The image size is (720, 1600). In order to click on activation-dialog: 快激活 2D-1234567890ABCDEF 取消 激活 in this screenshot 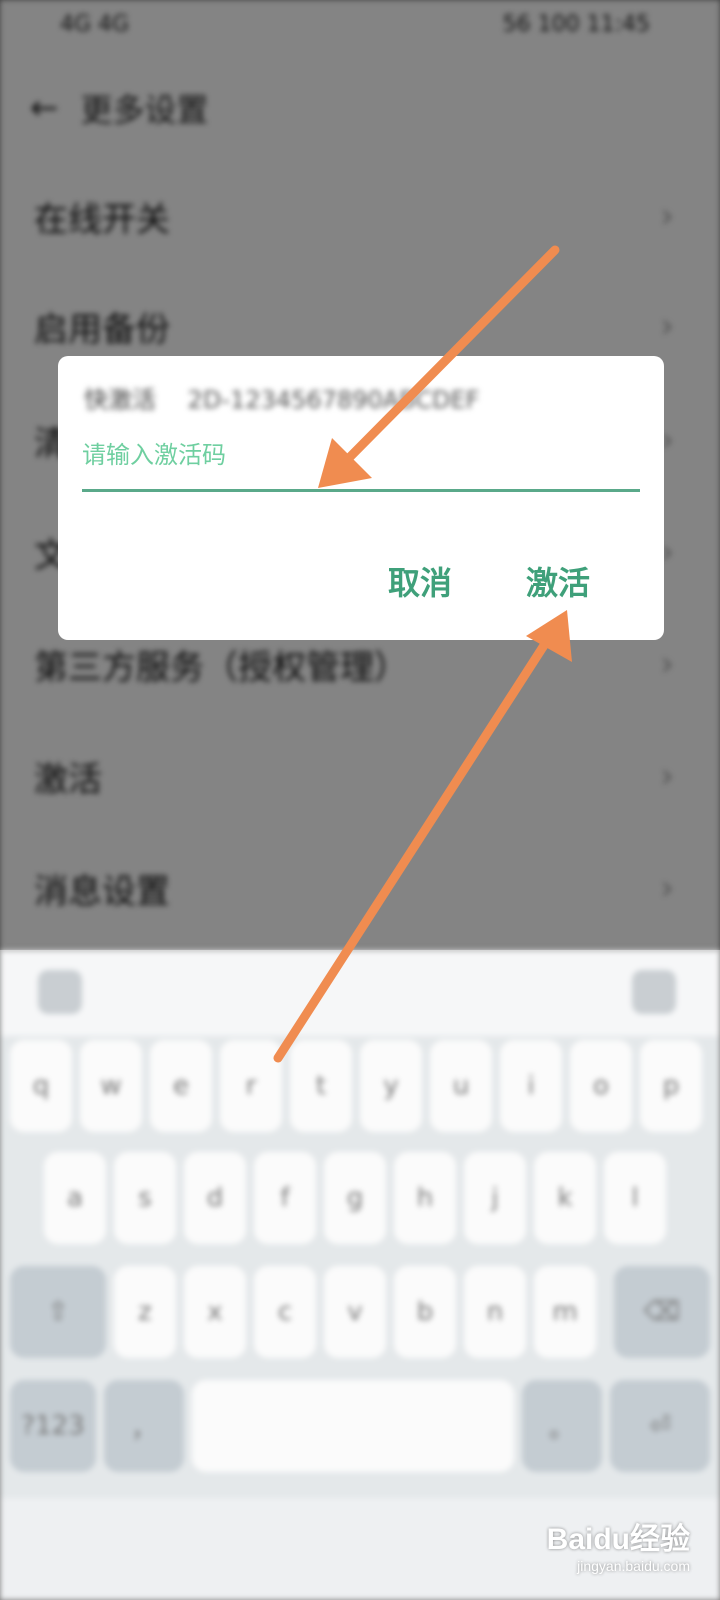, I will do `click(361, 498)`.